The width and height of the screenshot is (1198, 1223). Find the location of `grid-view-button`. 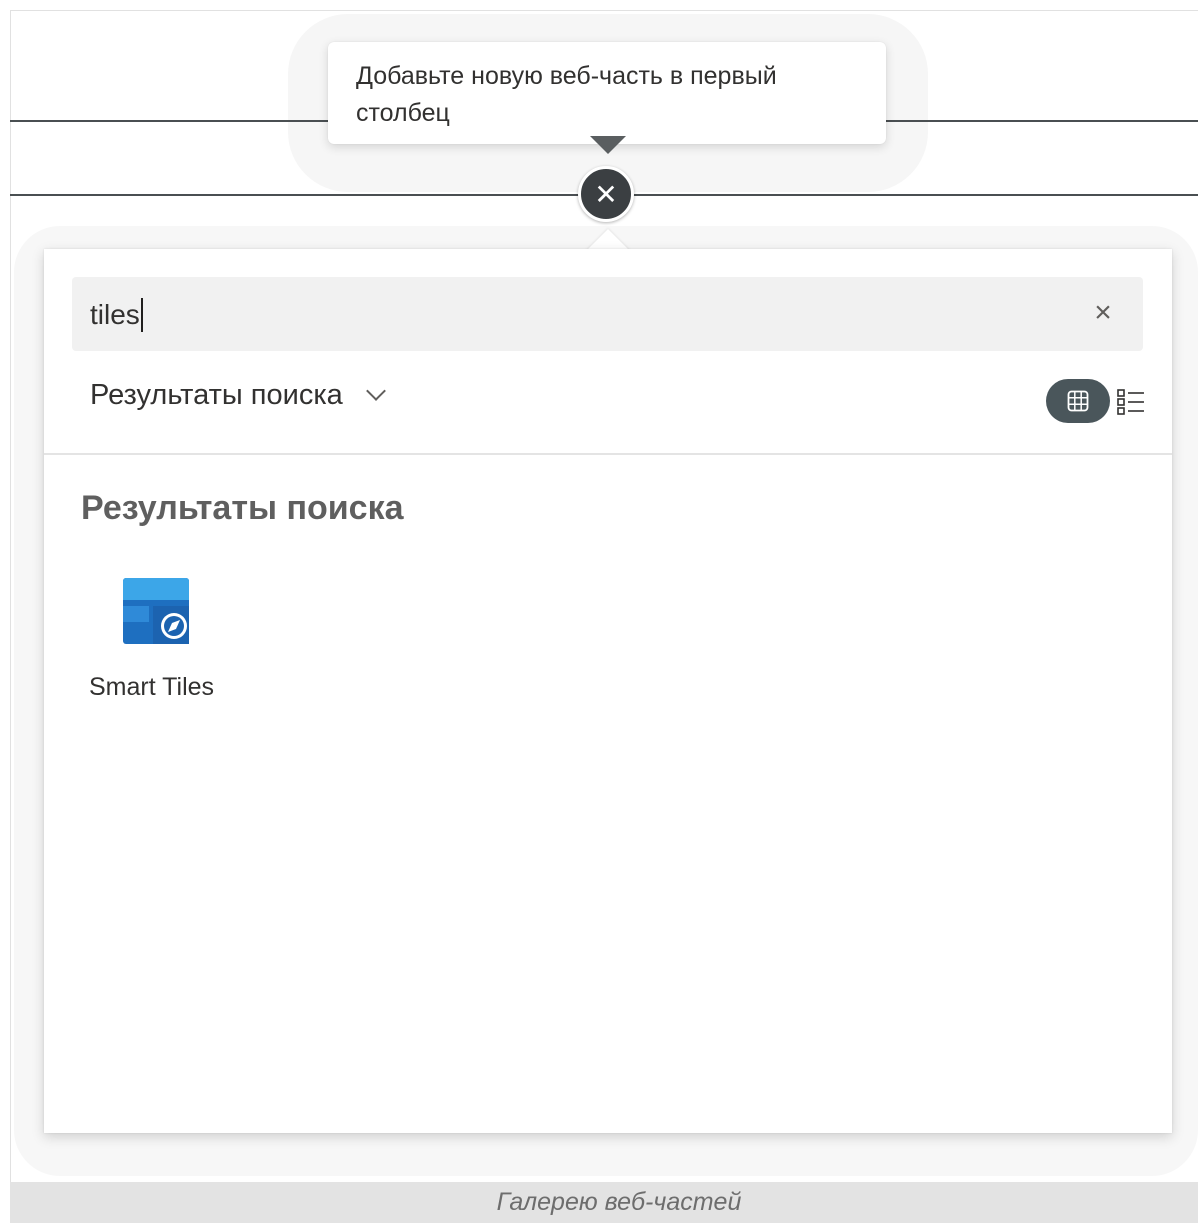

grid-view-button is located at coordinates (1078, 401).